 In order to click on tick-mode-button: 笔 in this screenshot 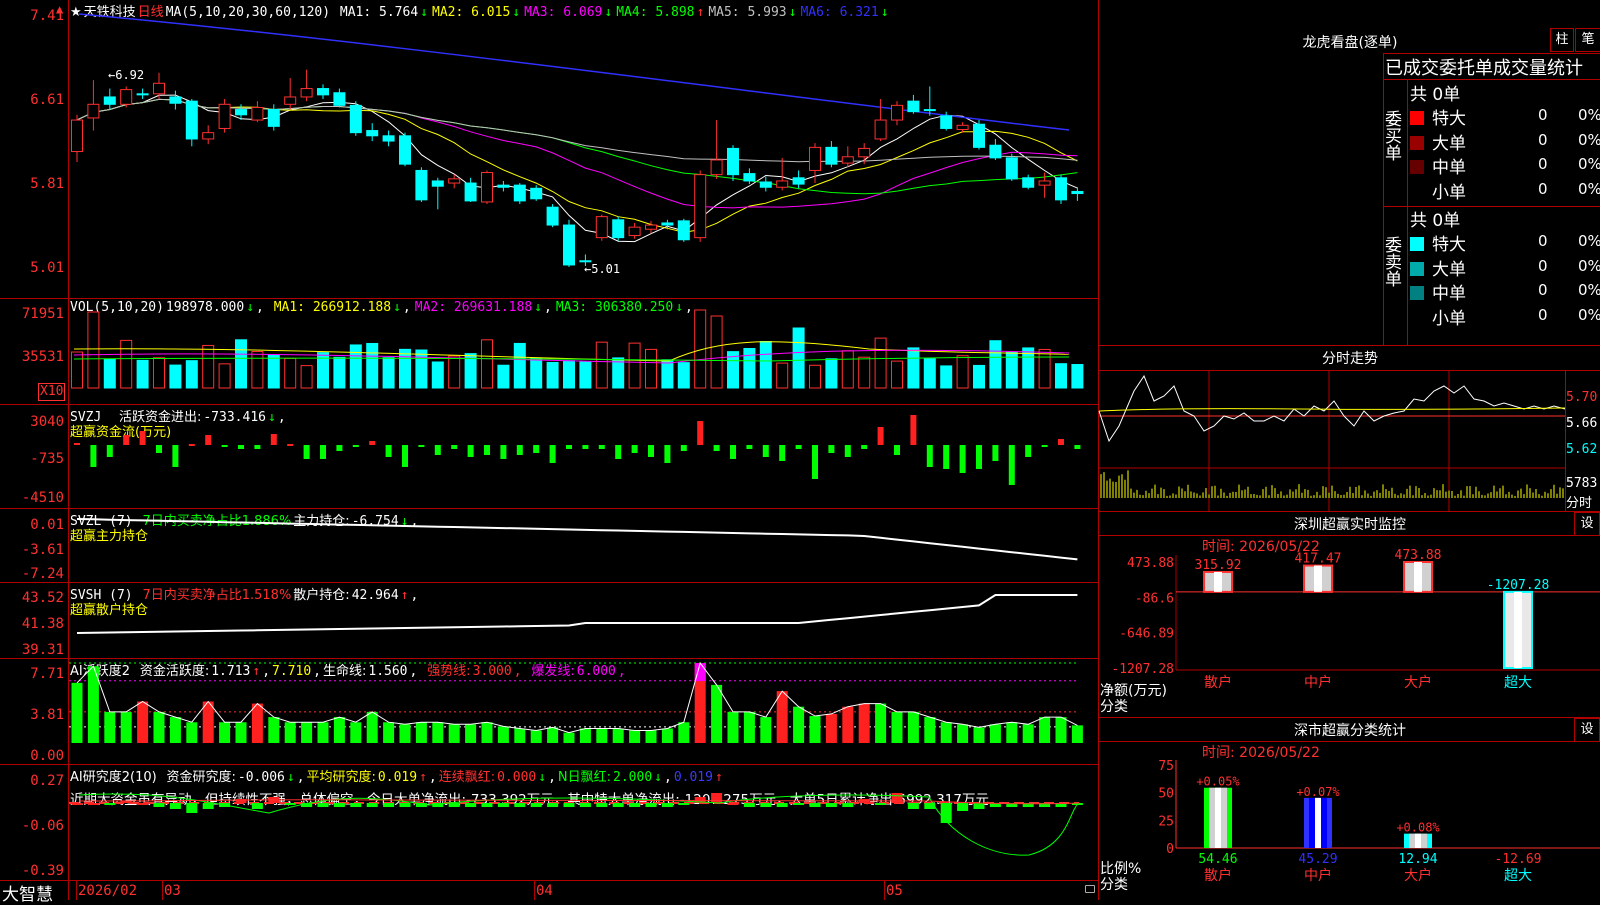, I will do `click(1587, 40)`.